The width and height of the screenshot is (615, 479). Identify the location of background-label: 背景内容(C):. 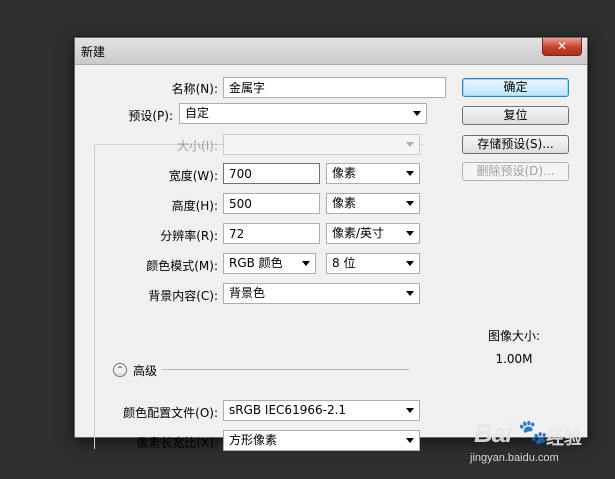
(183, 296).